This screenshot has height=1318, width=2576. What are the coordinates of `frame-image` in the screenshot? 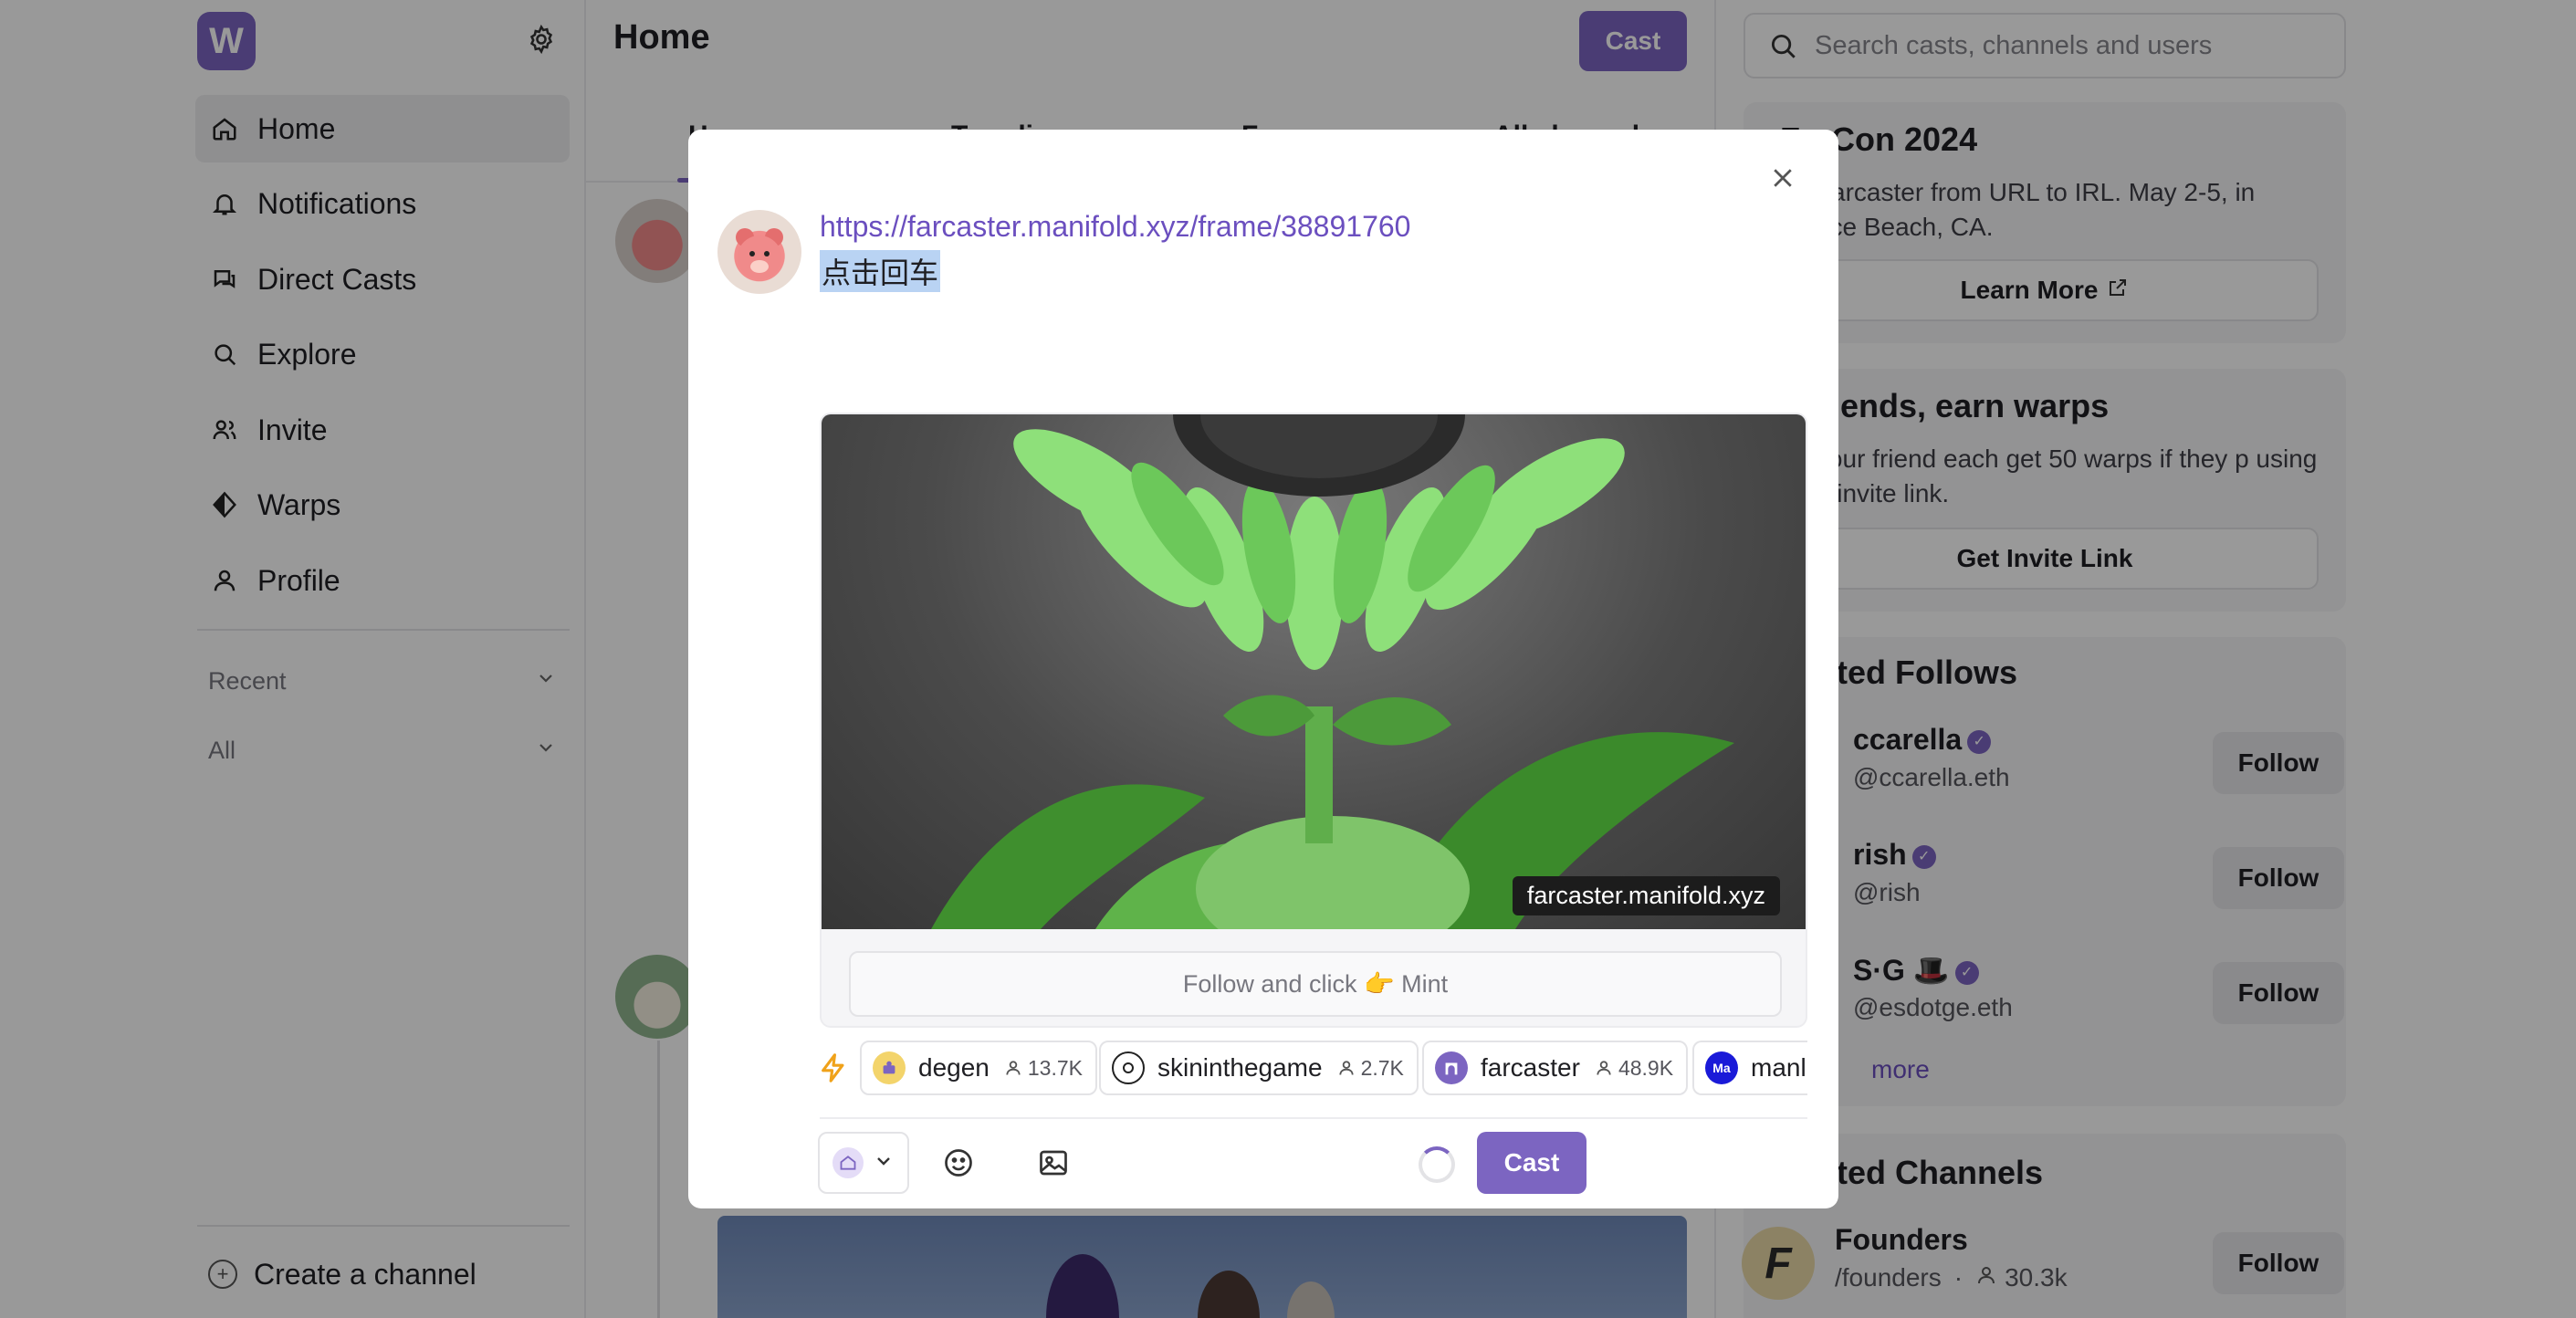 It's located at (1314, 671).